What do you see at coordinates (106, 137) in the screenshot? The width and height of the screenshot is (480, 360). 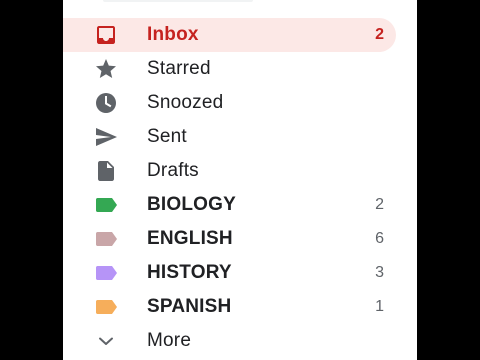 I see `send-icon` at bounding box center [106, 137].